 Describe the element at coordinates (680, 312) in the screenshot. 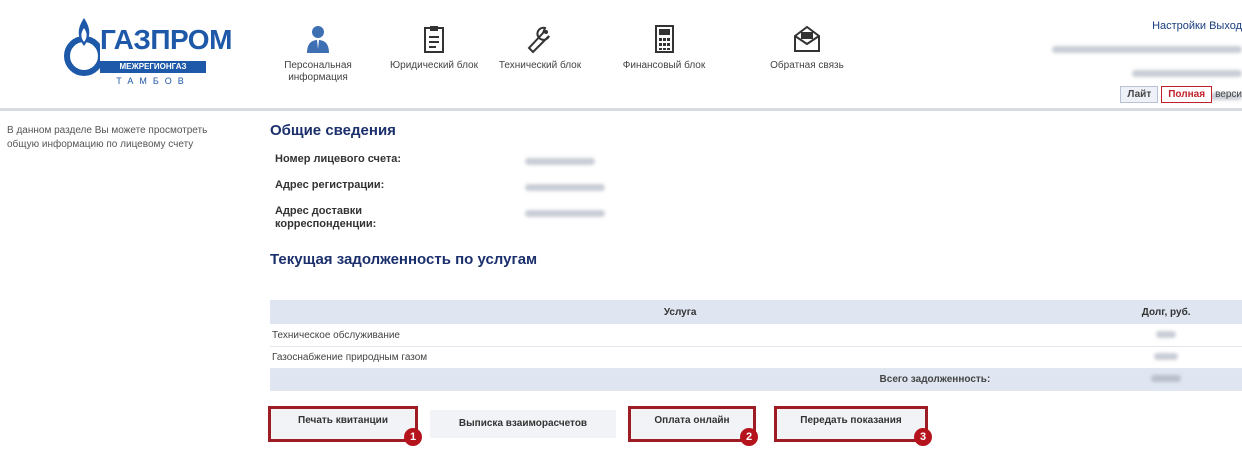

I see `column-header-service: Услуга` at that location.